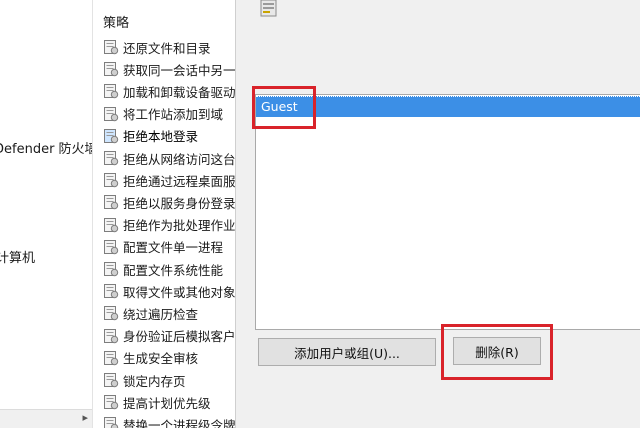 Image resolution: width=640 pixels, height=428 pixels. I want to click on policy-label: 提高计划优先级, so click(167, 403).